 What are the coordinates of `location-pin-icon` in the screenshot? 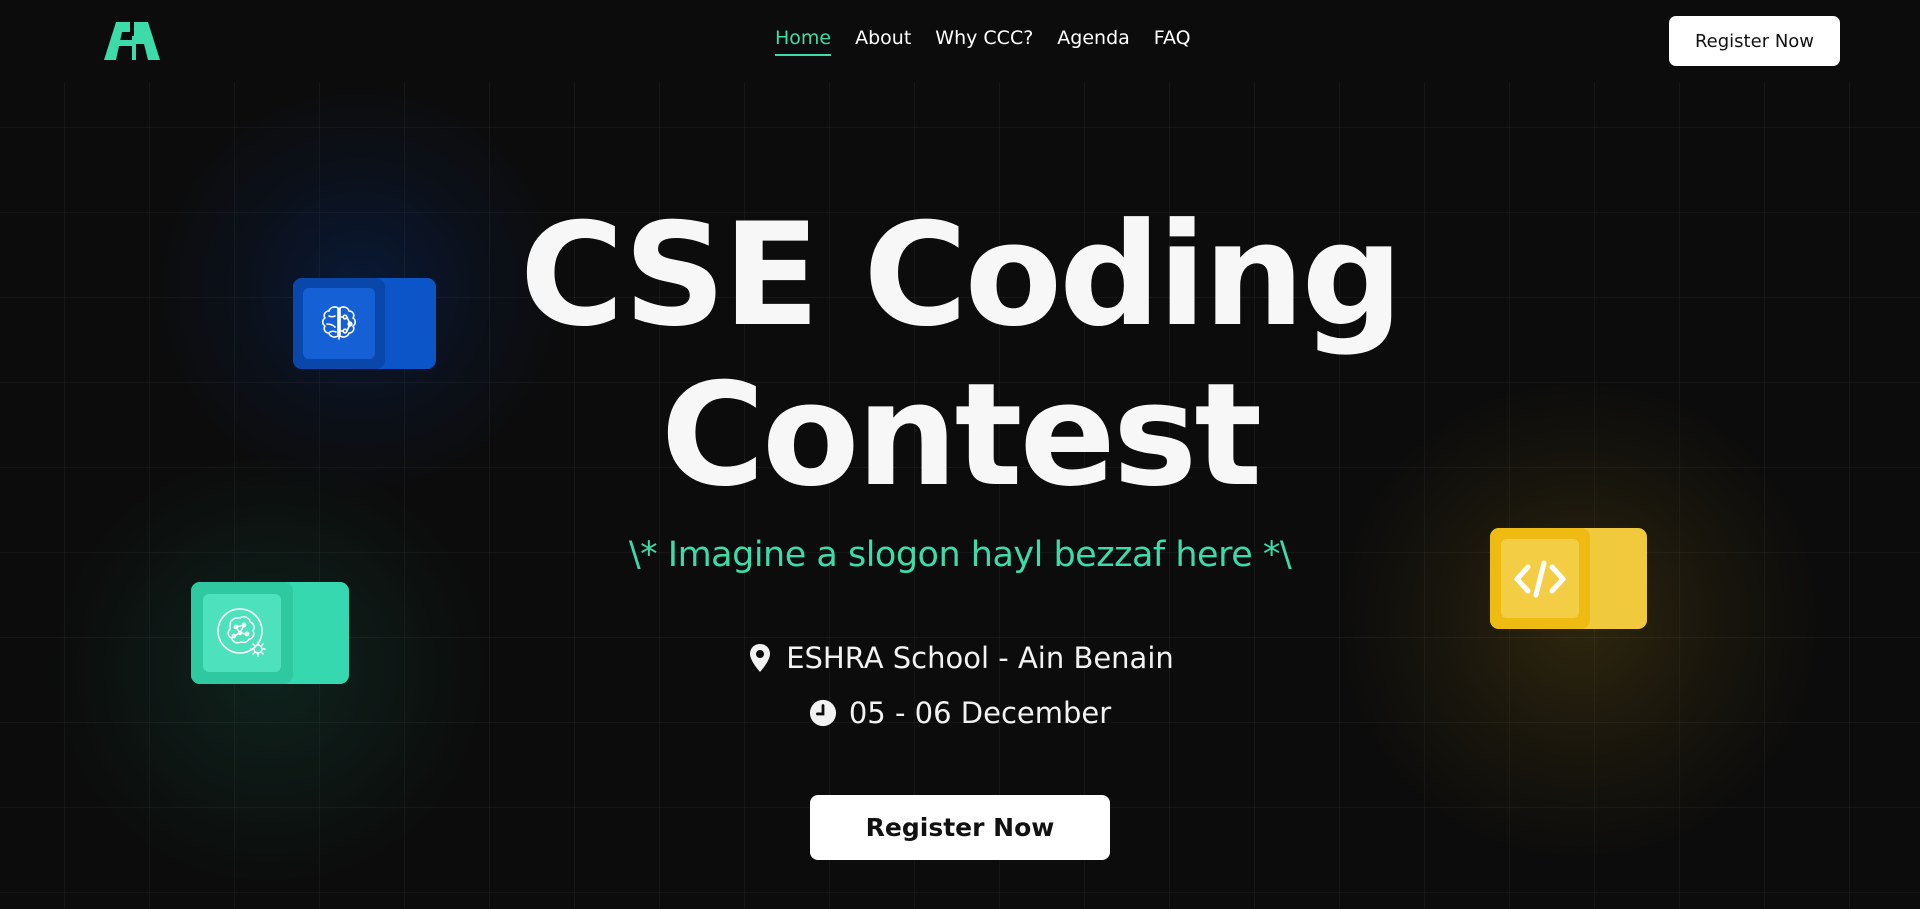 It's located at (760, 658).